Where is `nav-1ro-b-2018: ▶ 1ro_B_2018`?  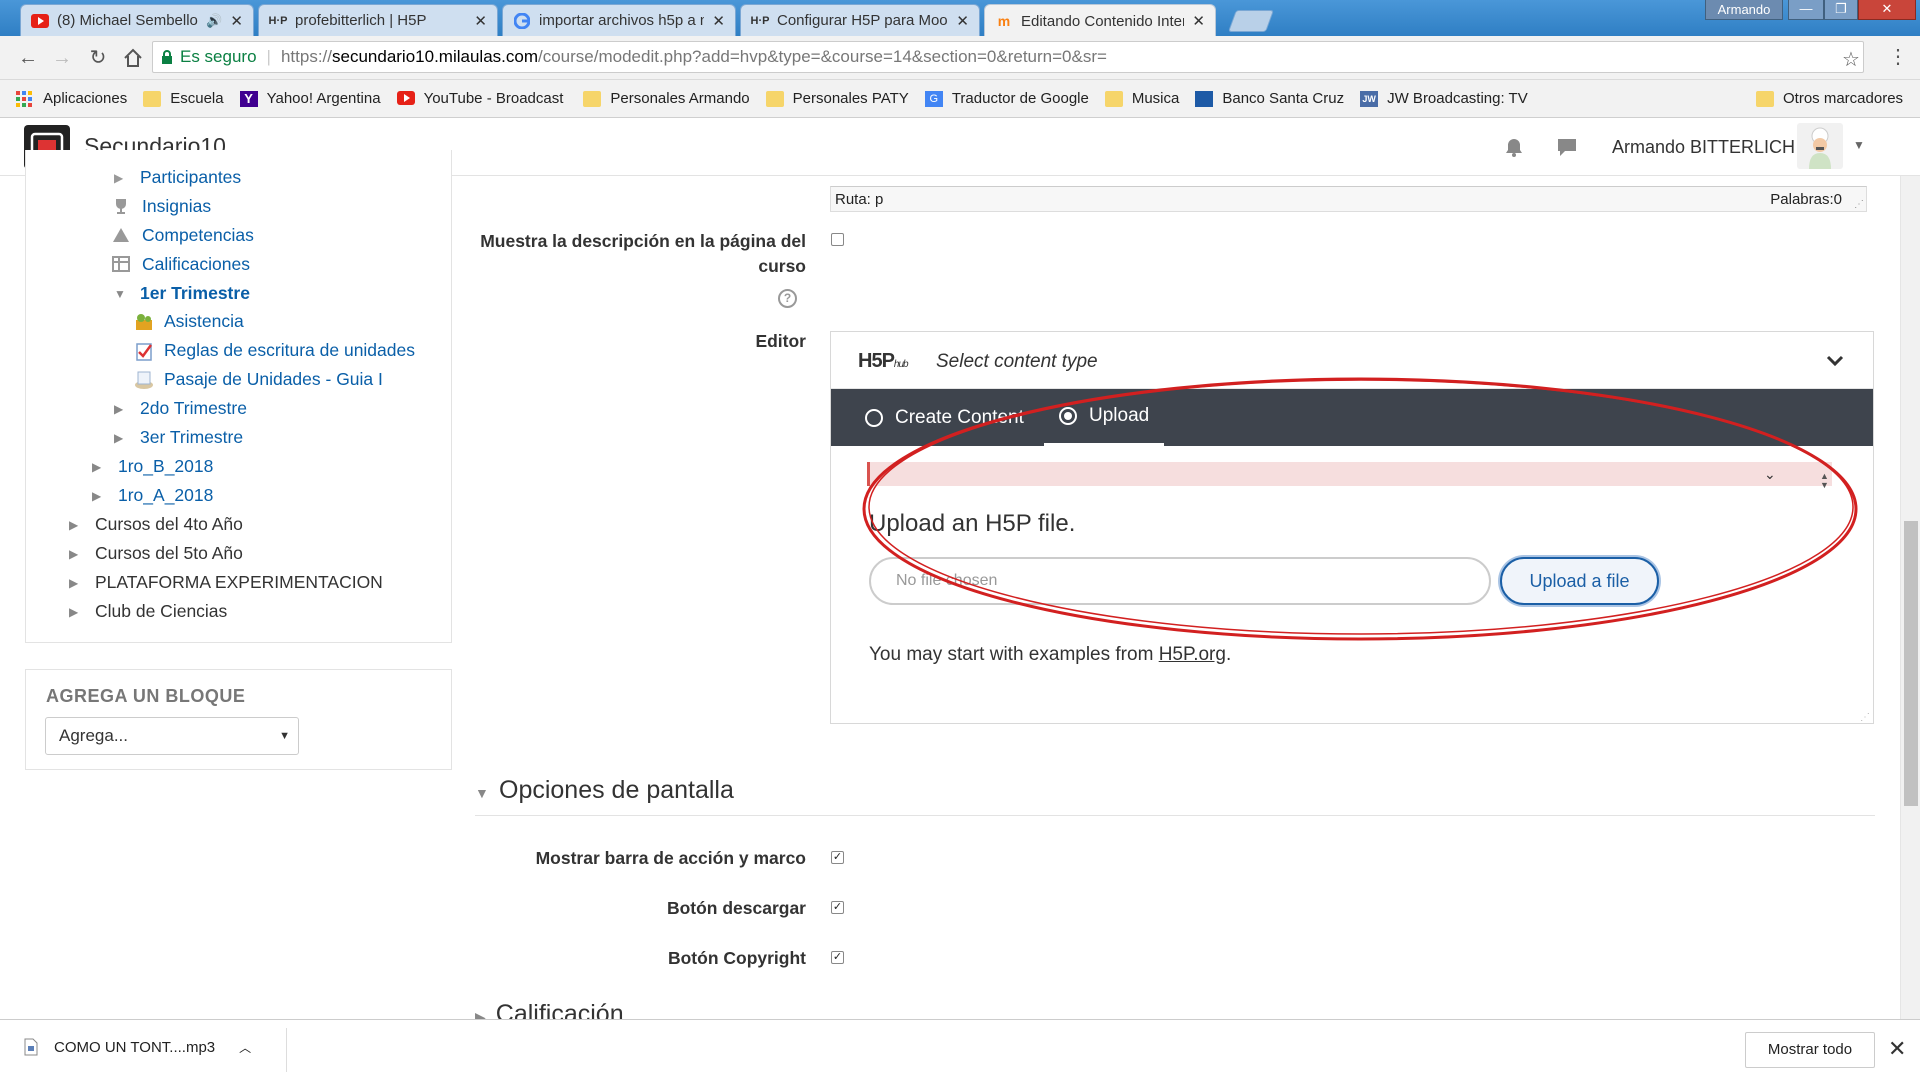
nav-1ro-b-2018: ▶ 1ro_B_2018 is located at coordinates (152, 466).